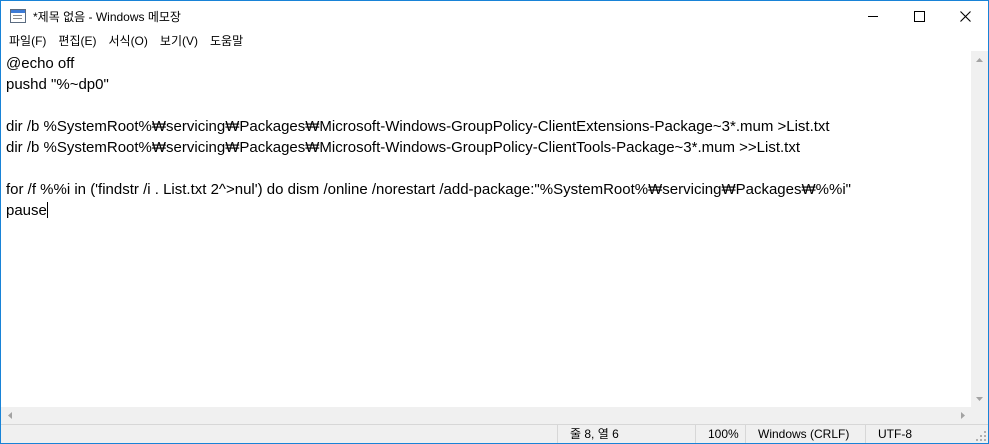  I want to click on menu-format: 서식(O), so click(127, 41).